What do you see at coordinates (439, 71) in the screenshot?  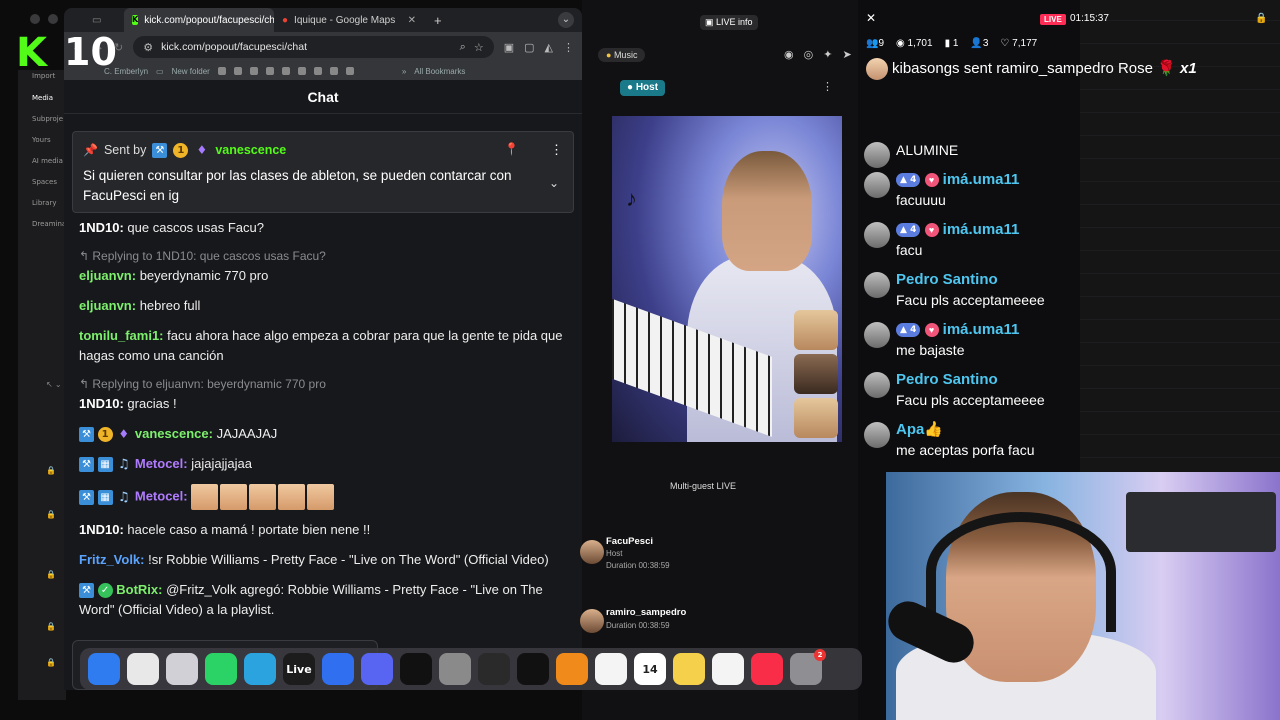 I see `all-bookmarks: All Bookmarks` at bounding box center [439, 71].